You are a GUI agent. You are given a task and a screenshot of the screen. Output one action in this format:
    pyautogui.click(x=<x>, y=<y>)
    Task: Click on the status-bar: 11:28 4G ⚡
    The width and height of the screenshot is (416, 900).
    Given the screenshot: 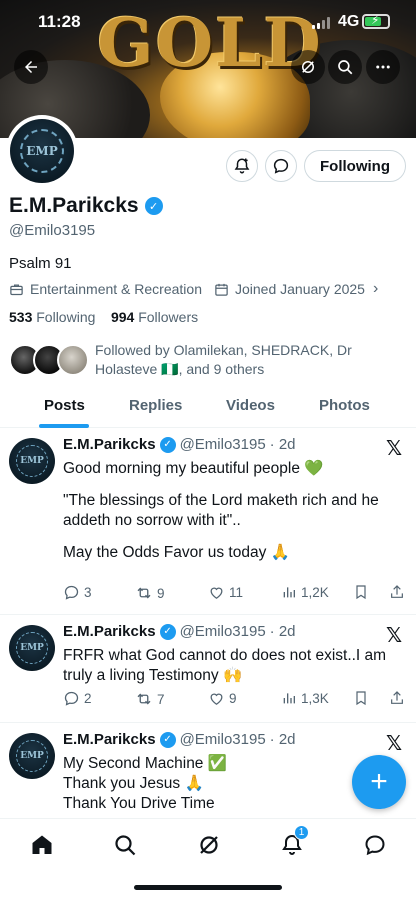 What is the action you would take?
    pyautogui.click(x=208, y=23)
    